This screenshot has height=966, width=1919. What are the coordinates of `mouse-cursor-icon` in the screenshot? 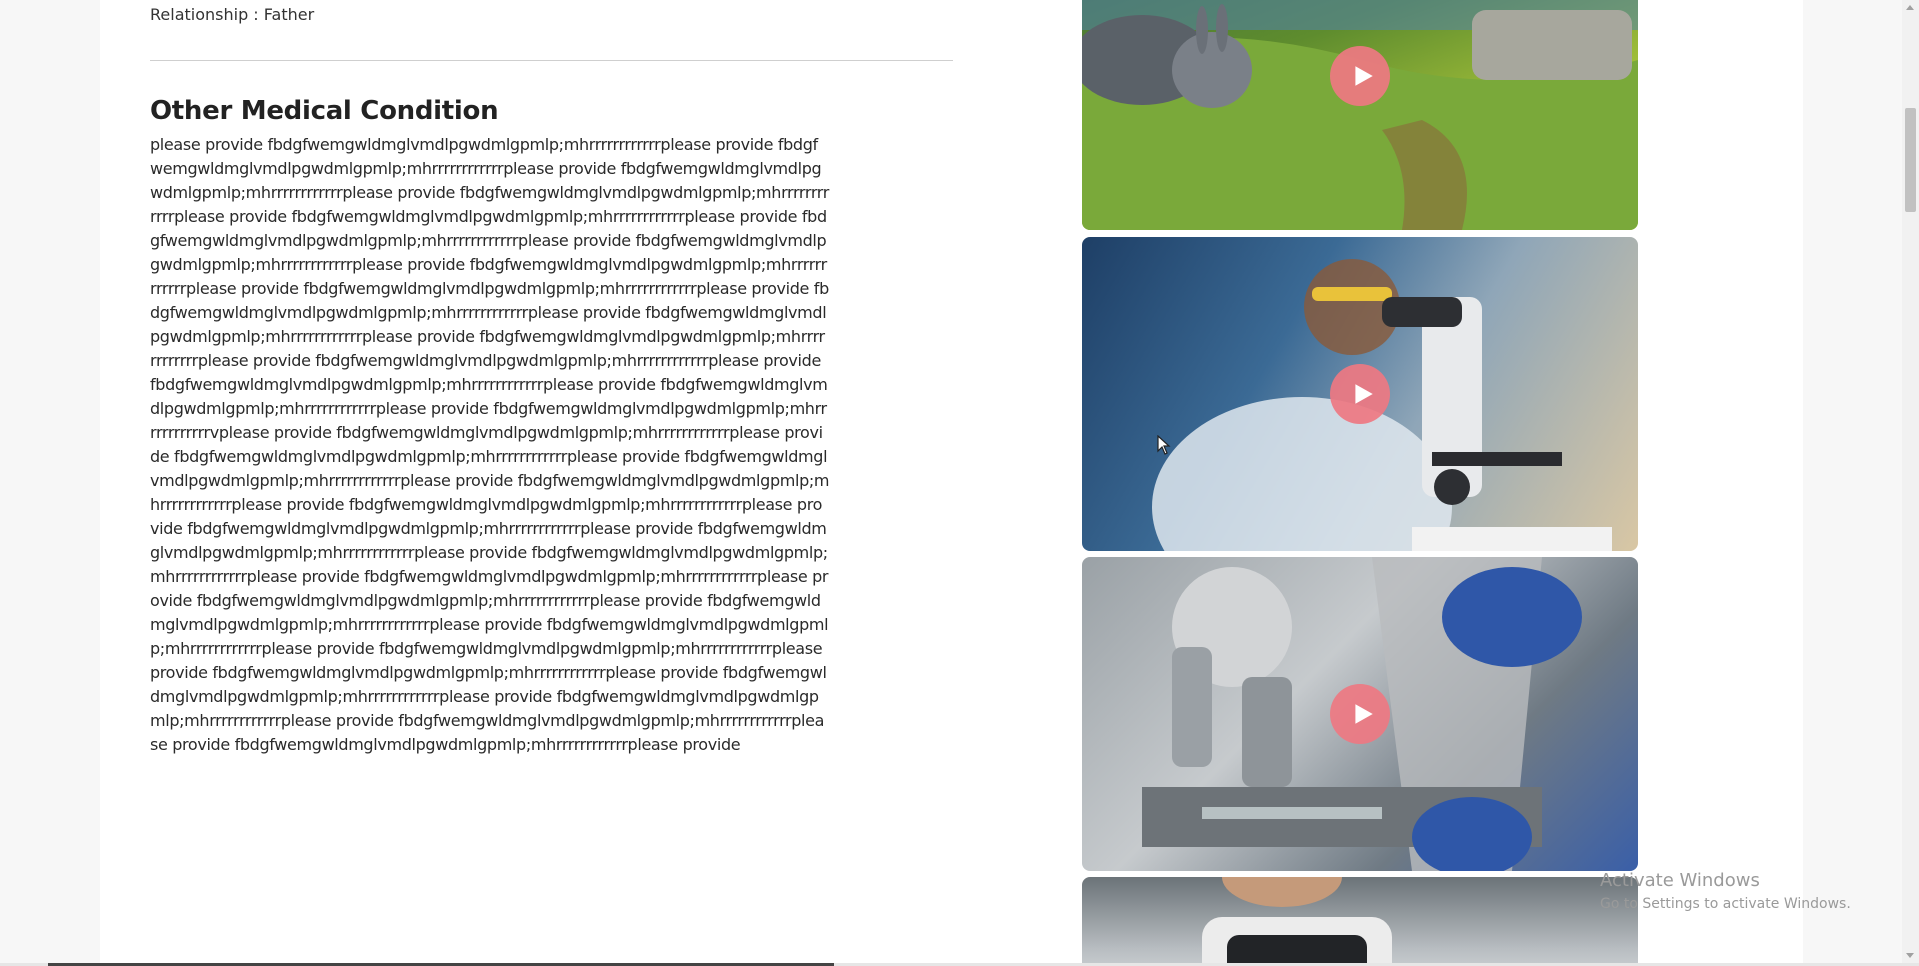 It's located at (1164, 445).